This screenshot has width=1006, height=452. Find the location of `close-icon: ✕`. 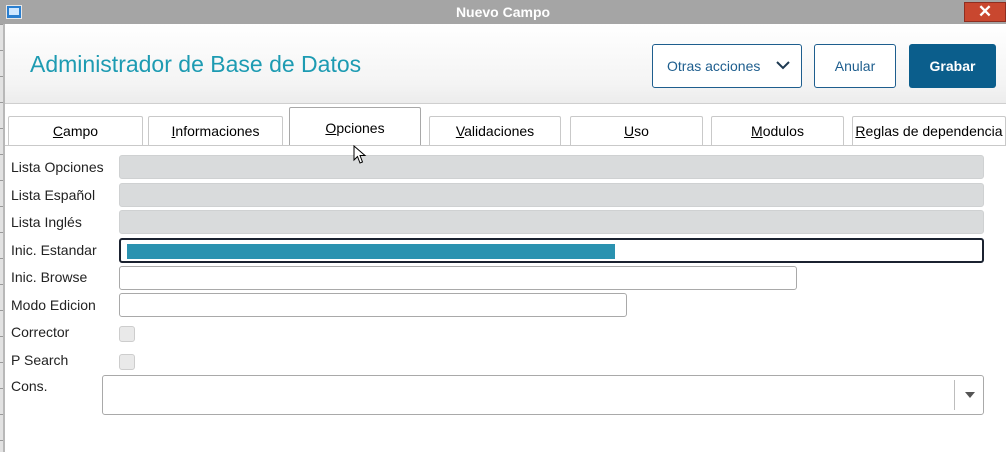

close-icon: ✕ is located at coordinates (985, 11).